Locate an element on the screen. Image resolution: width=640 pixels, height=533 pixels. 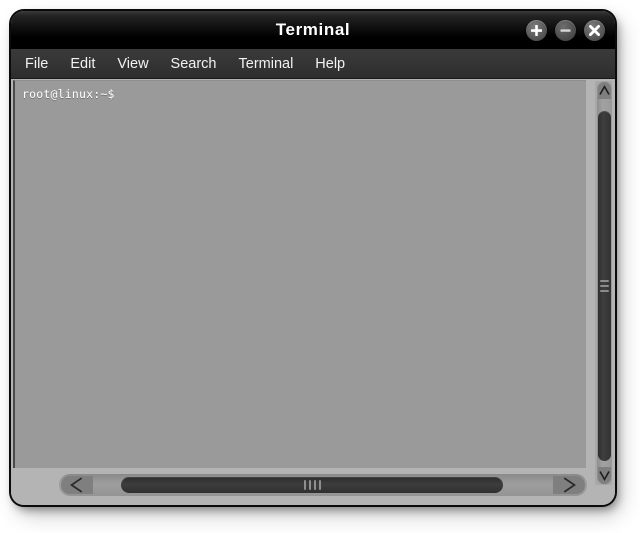
chevron-up-icon is located at coordinates (604, 90).